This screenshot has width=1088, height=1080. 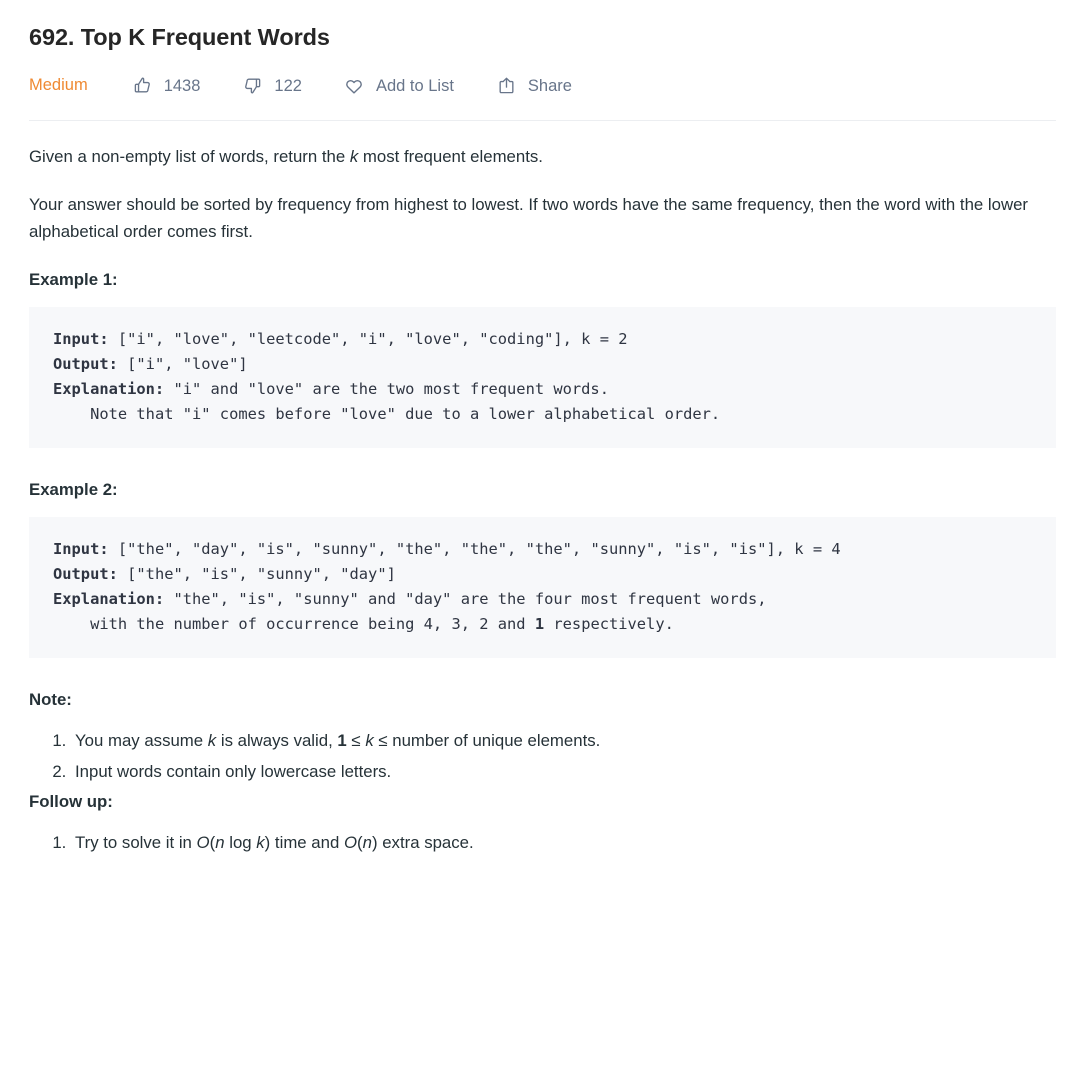 I want to click on example-2-output-label: Output:, so click(x=85, y=574).